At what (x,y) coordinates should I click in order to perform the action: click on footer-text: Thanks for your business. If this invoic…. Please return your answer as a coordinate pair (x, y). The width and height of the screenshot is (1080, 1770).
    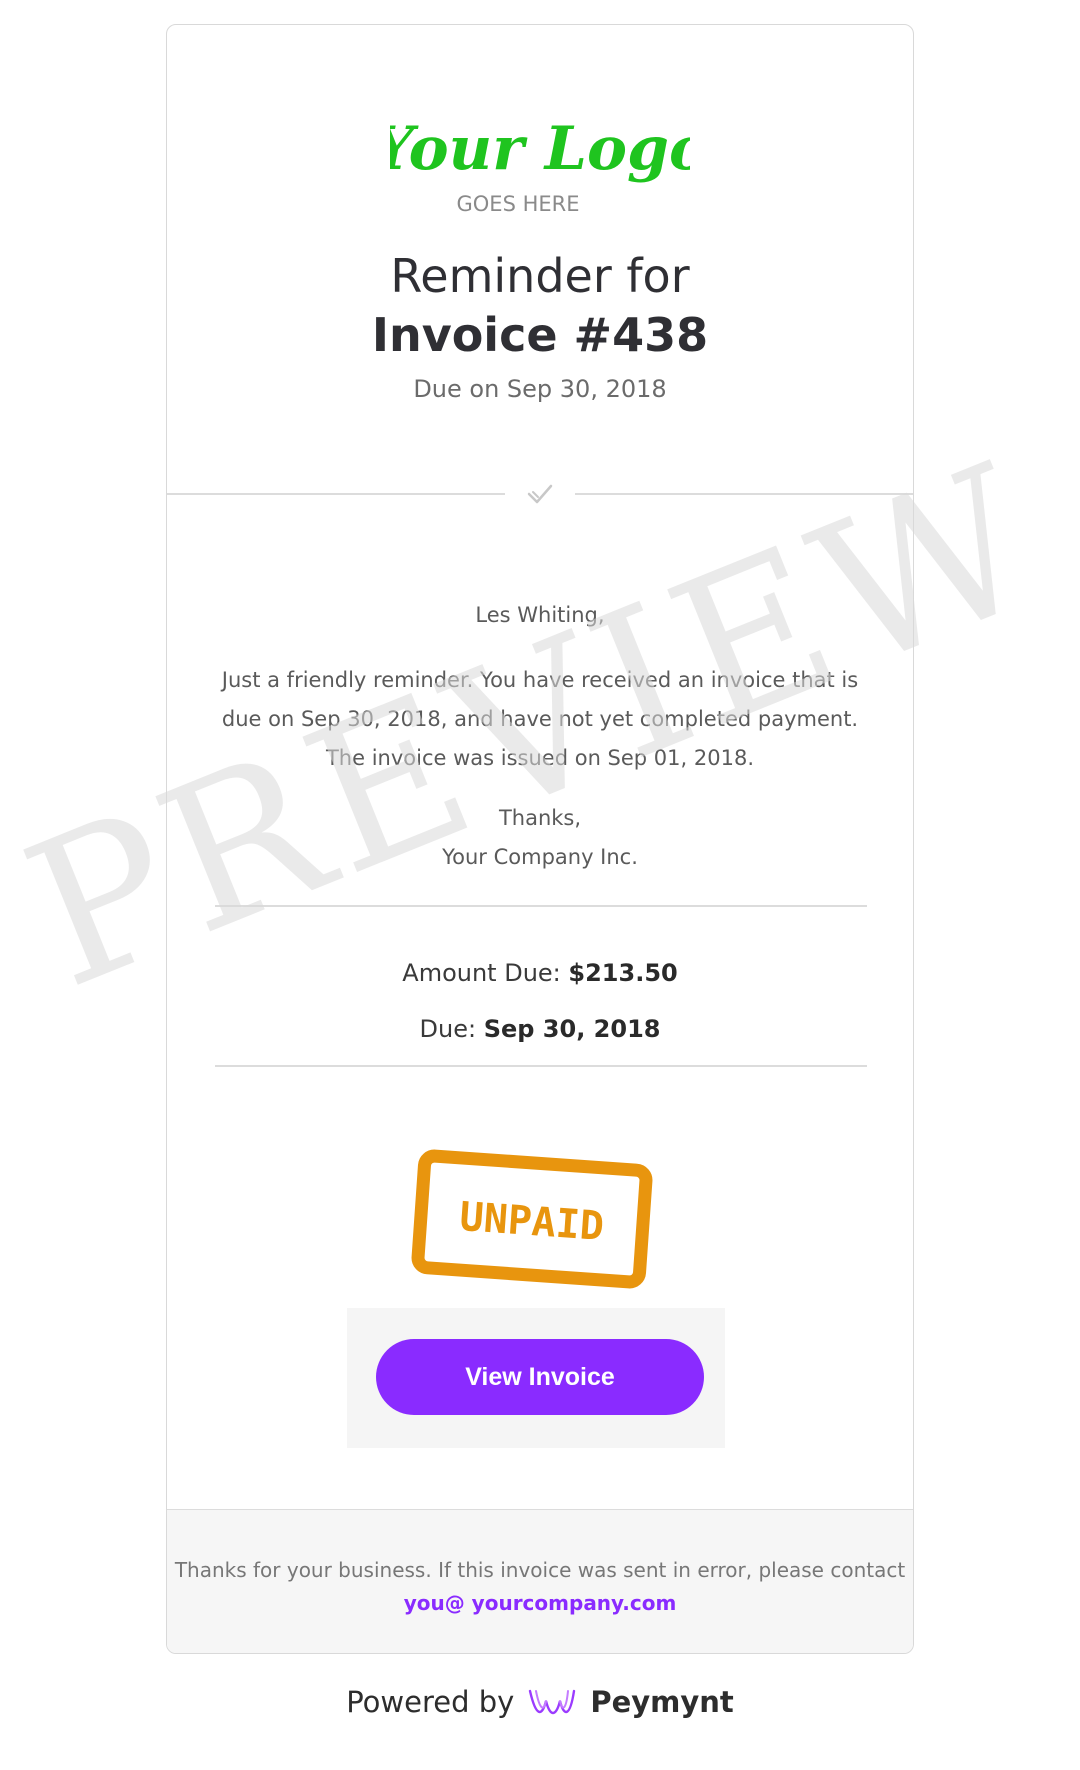
    Looking at the image, I should click on (540, 1587).